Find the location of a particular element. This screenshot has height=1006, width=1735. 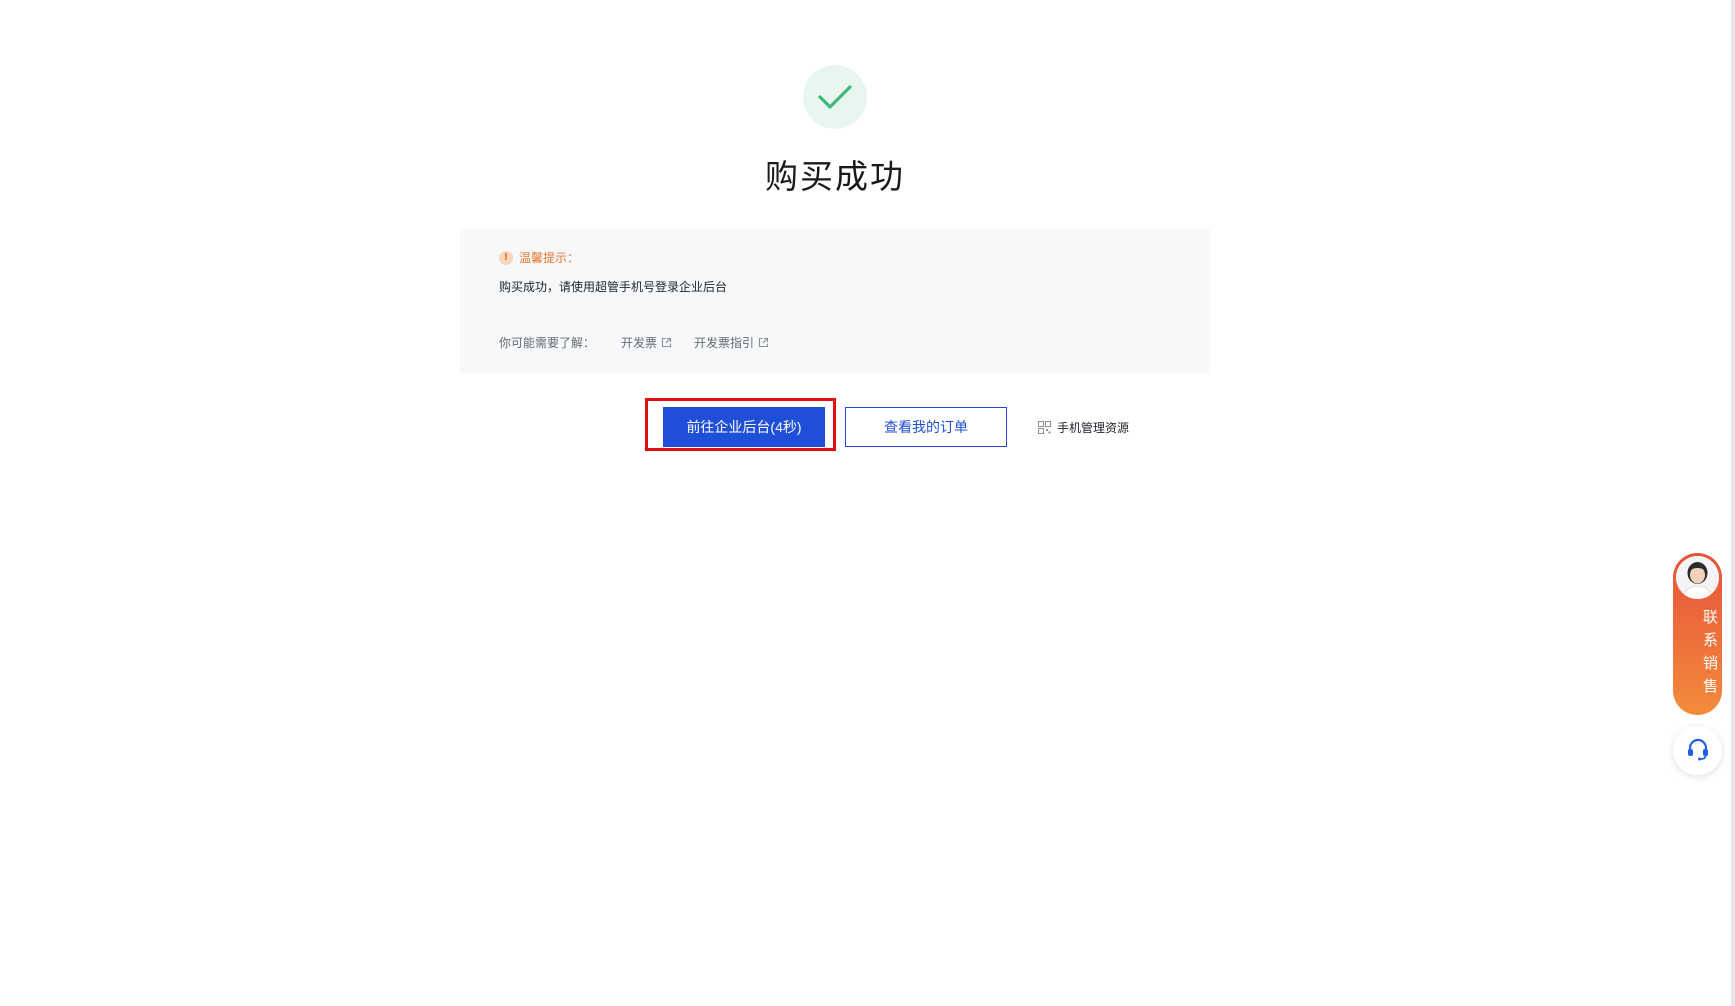

action-bar: 前往企业后台(4秒) 查看我的订单 手机管理资源 is located at coordinates (867, 426).